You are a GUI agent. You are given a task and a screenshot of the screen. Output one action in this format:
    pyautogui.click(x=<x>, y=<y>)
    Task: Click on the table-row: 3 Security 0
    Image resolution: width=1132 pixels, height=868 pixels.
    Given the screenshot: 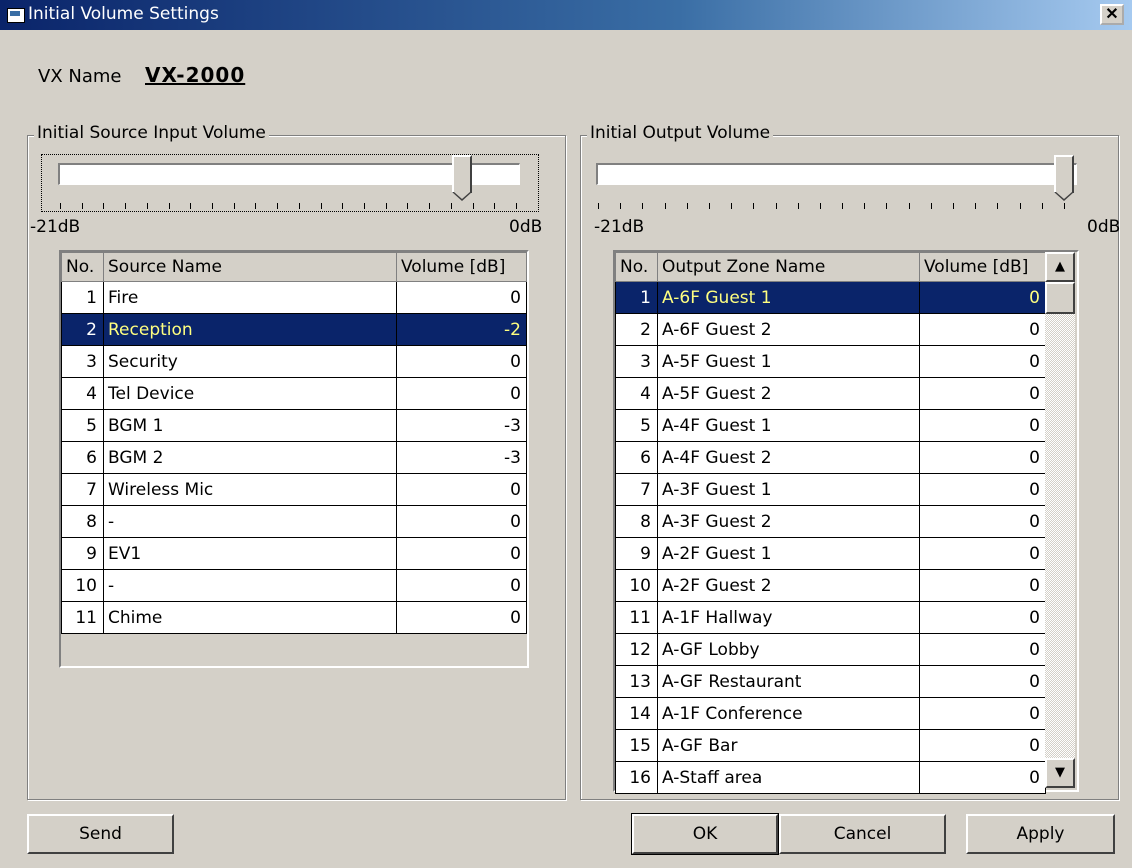 What is the action you would take?
    pyautogui.click(x=294, y=361)
    